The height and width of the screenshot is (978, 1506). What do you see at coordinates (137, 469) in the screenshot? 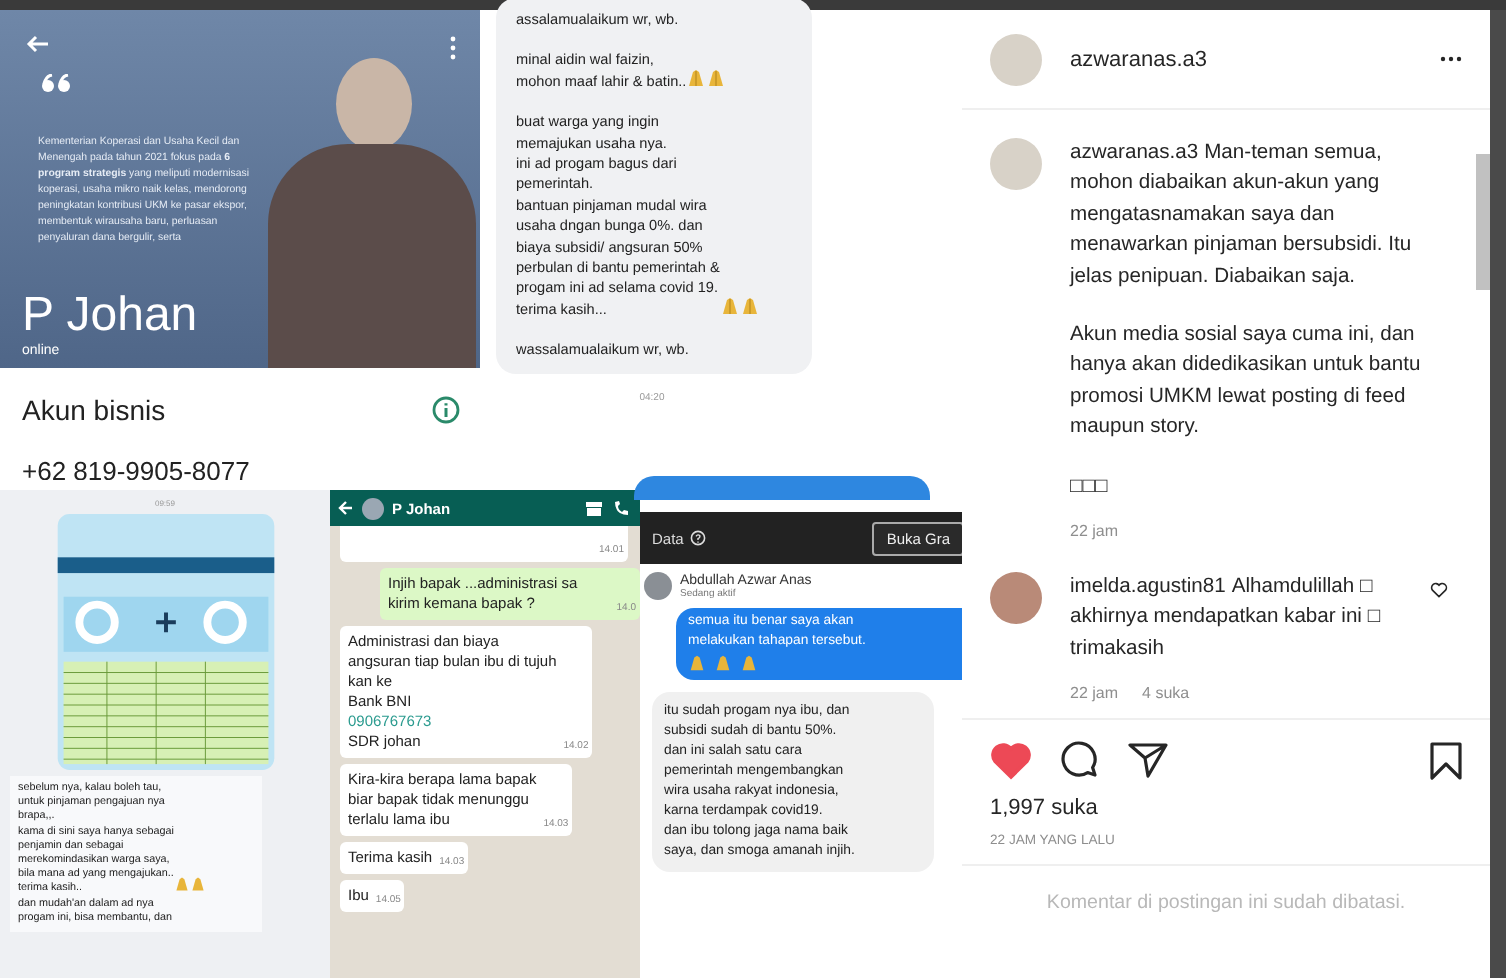
I see `phone-number: +62 819-9905-8077` at bounding box center [137, 469].